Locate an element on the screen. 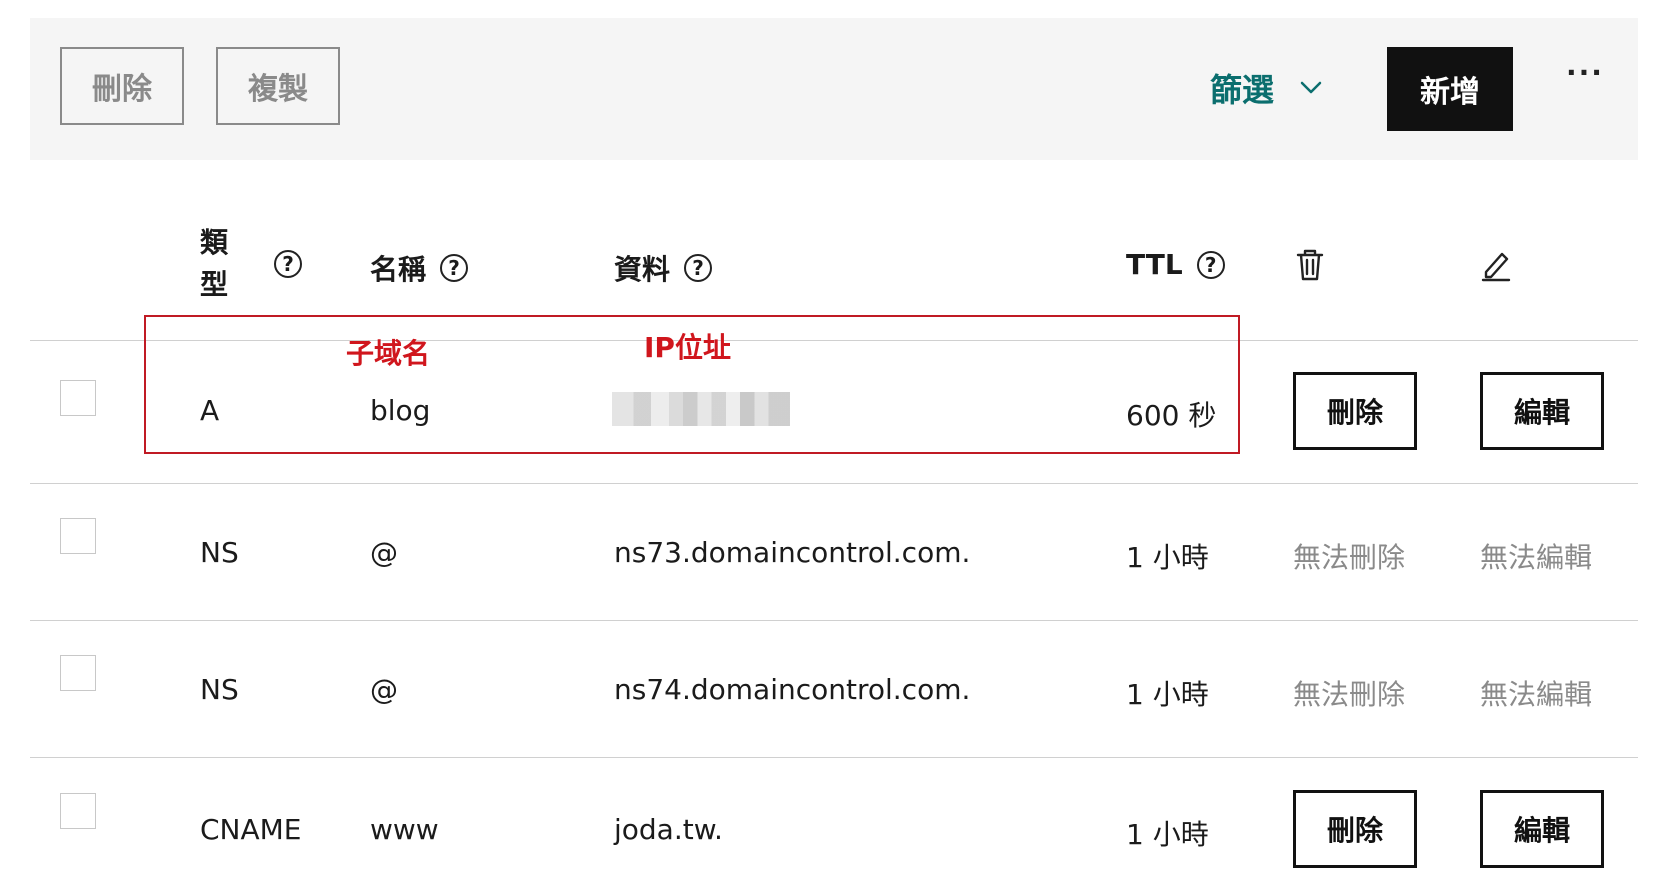 The height and width of the screenshot is (885, 1661). header-name: 名稱 ? is located at coordinates (419, 268).